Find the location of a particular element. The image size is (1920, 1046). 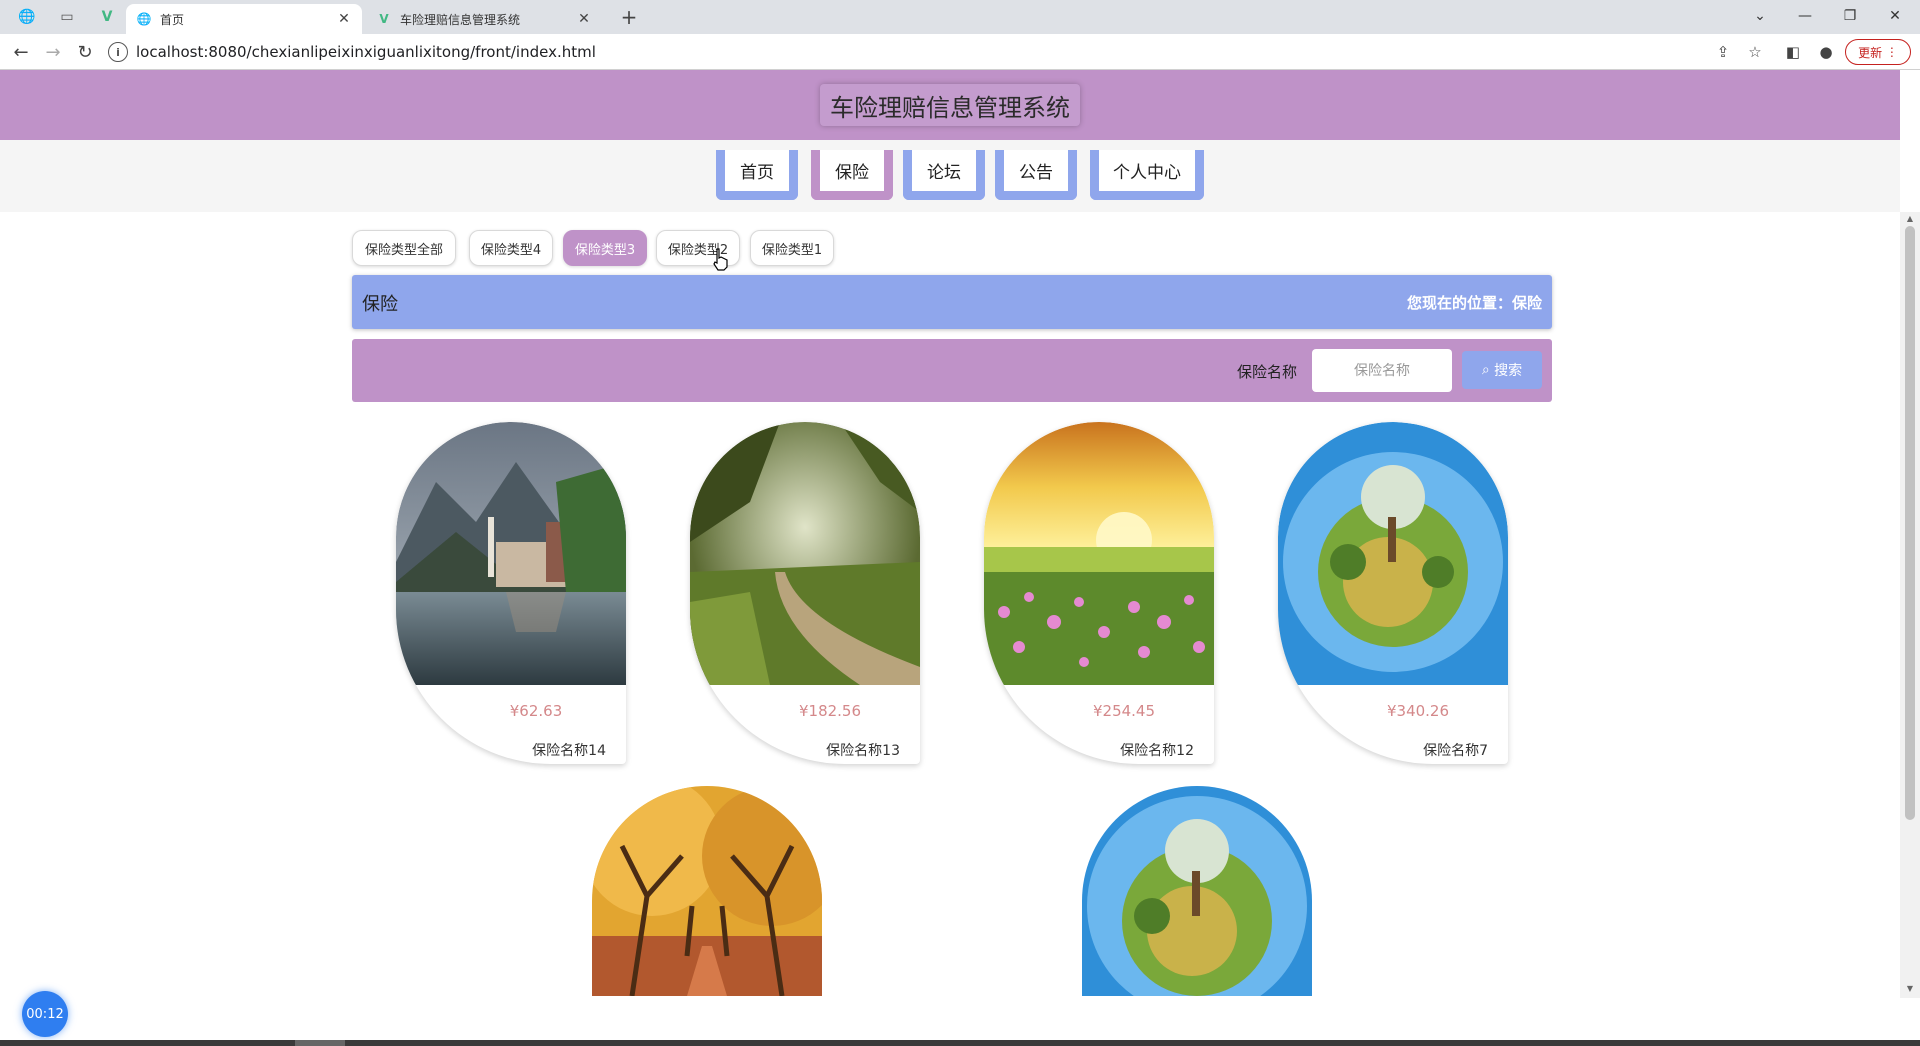

search-bar: 保险名称 ⌕ 搜索 is located at coordinates (952, 370).